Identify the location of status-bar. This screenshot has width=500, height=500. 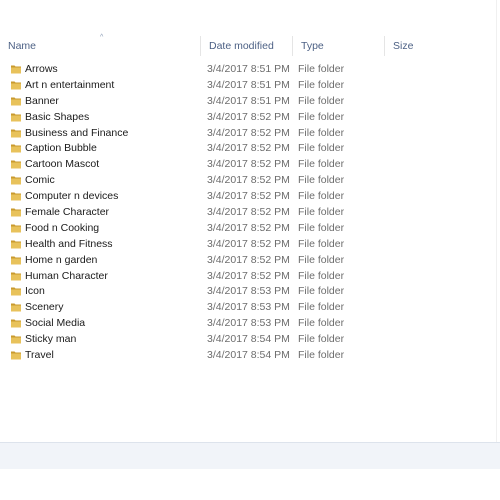
(250, 455).